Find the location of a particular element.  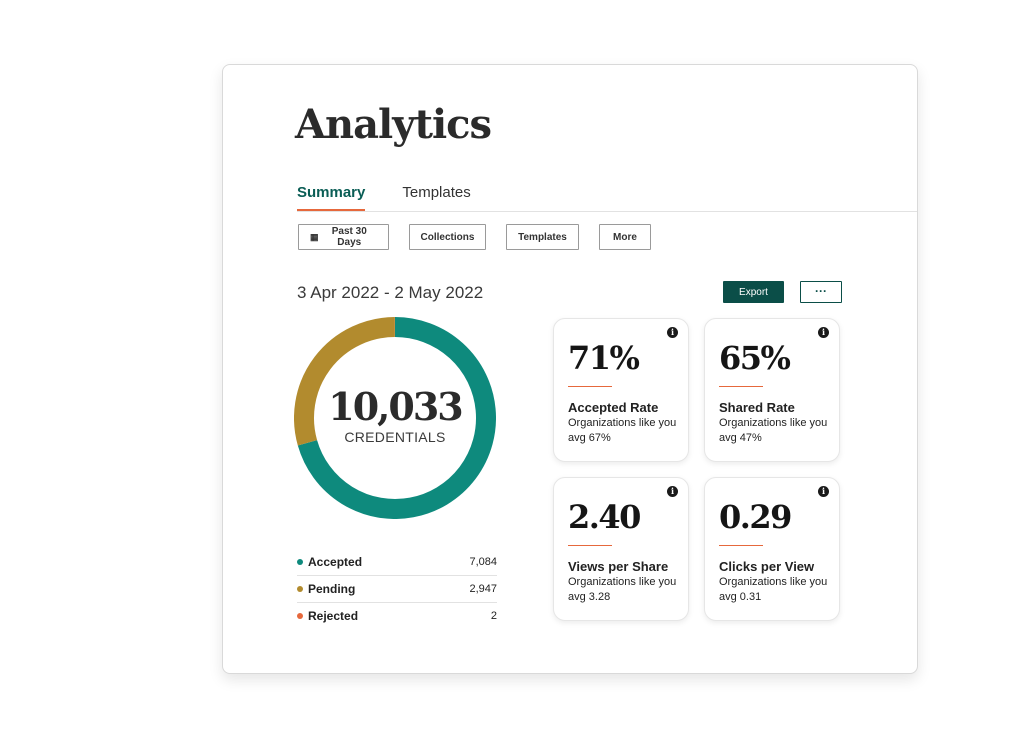

donut-center: 10,033 CREDENTIALS is located at coordinates (395, 418).